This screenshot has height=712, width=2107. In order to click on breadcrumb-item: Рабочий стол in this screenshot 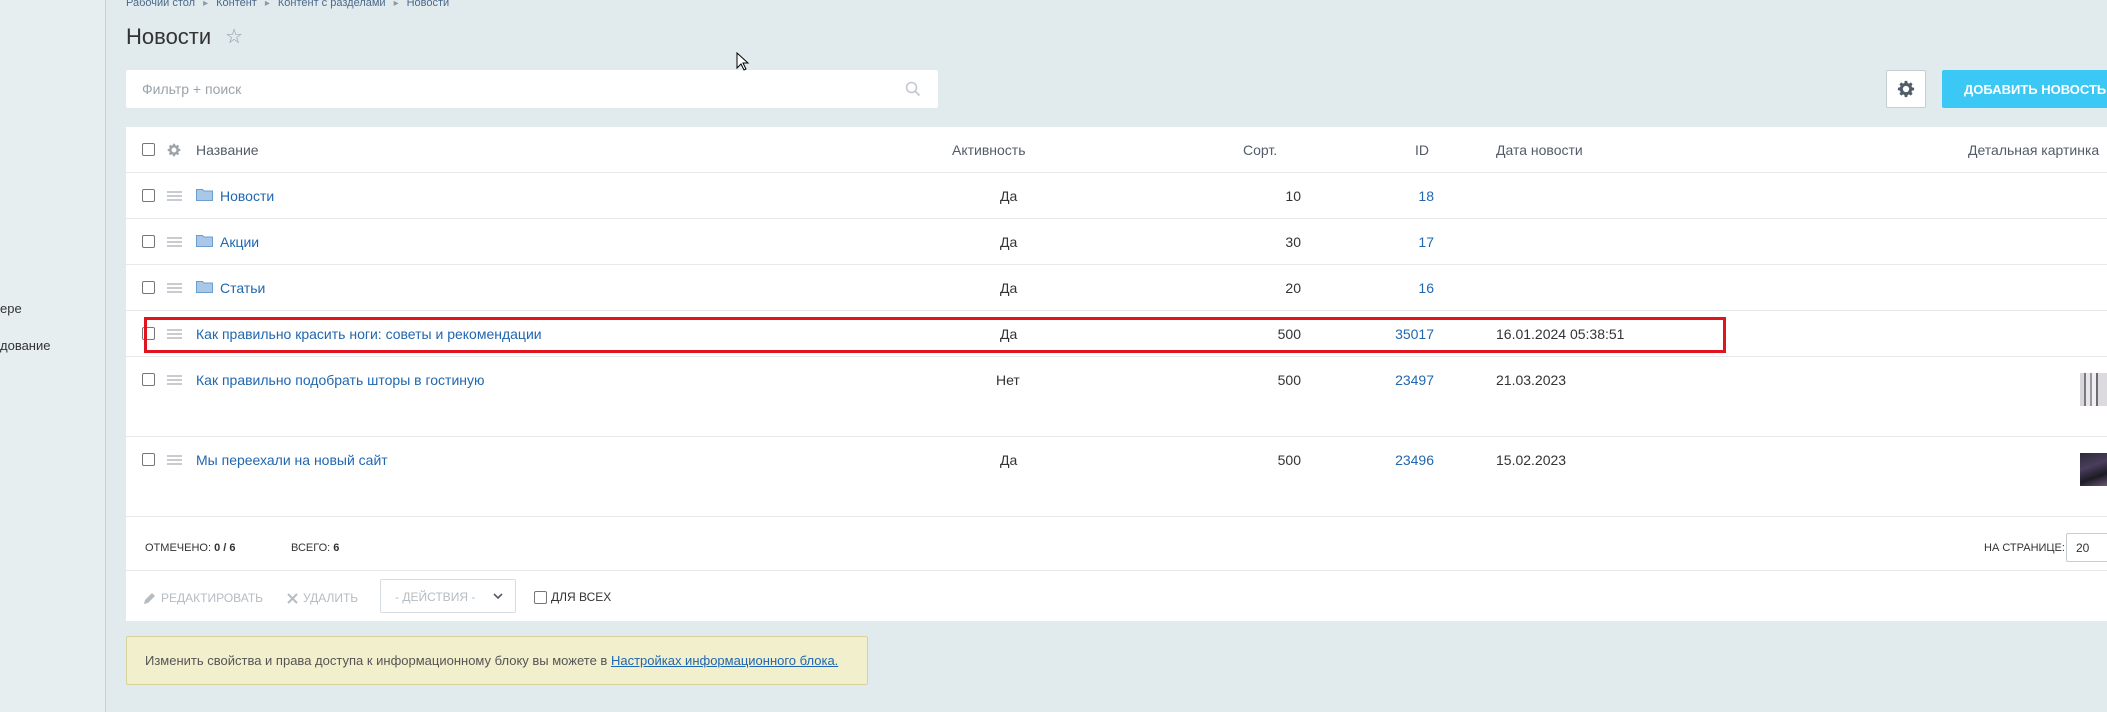, I will do `click(160, 4)`.